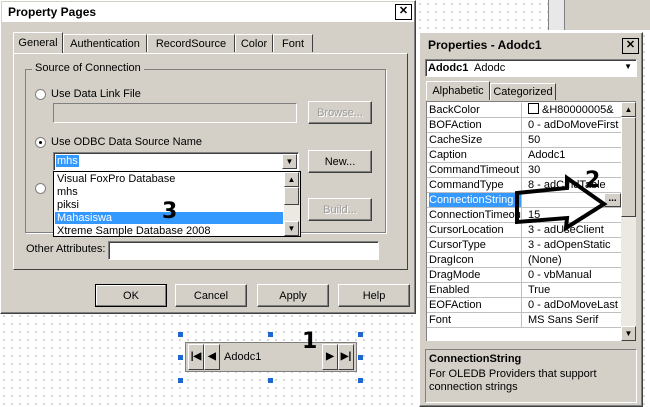 This screenshot has height=407, width=650. What do you see at coordinates (556, 15) in the screenshot?
I see `background-scrollbar` at bounding box center [556, 15].